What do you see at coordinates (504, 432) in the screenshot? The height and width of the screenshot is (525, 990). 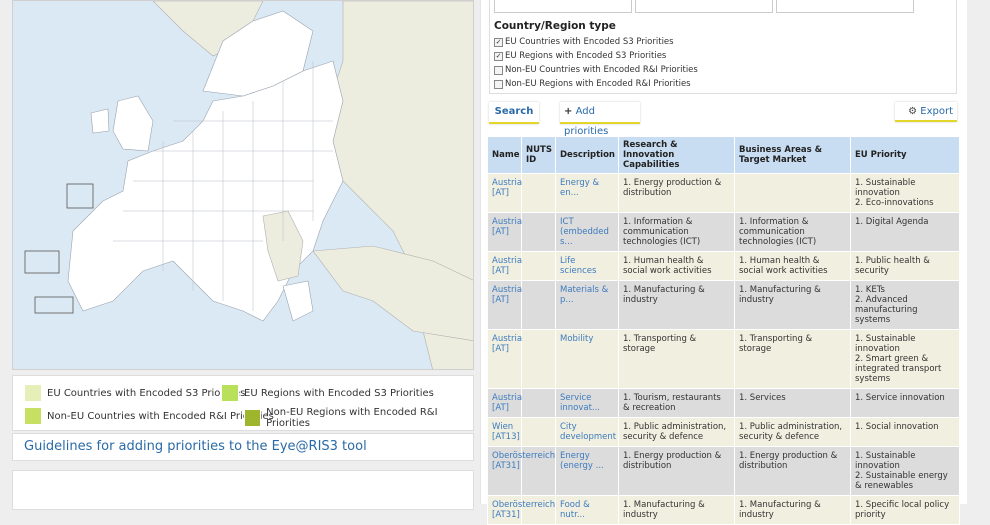 I see `cell-name: Wien [AT13]` at bounding box center [504, 432].